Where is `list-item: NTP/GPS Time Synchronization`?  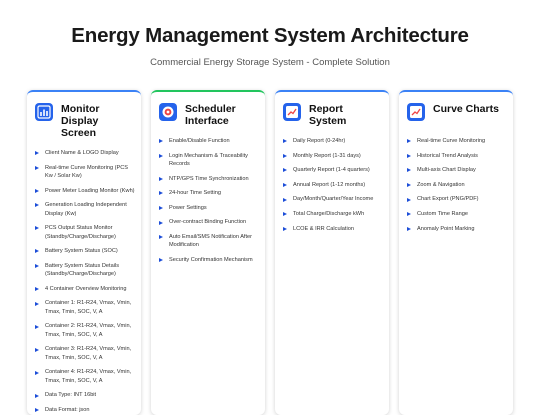
list-item: NTP/GPS Time Synchronization is located at coordinates (209, 179).